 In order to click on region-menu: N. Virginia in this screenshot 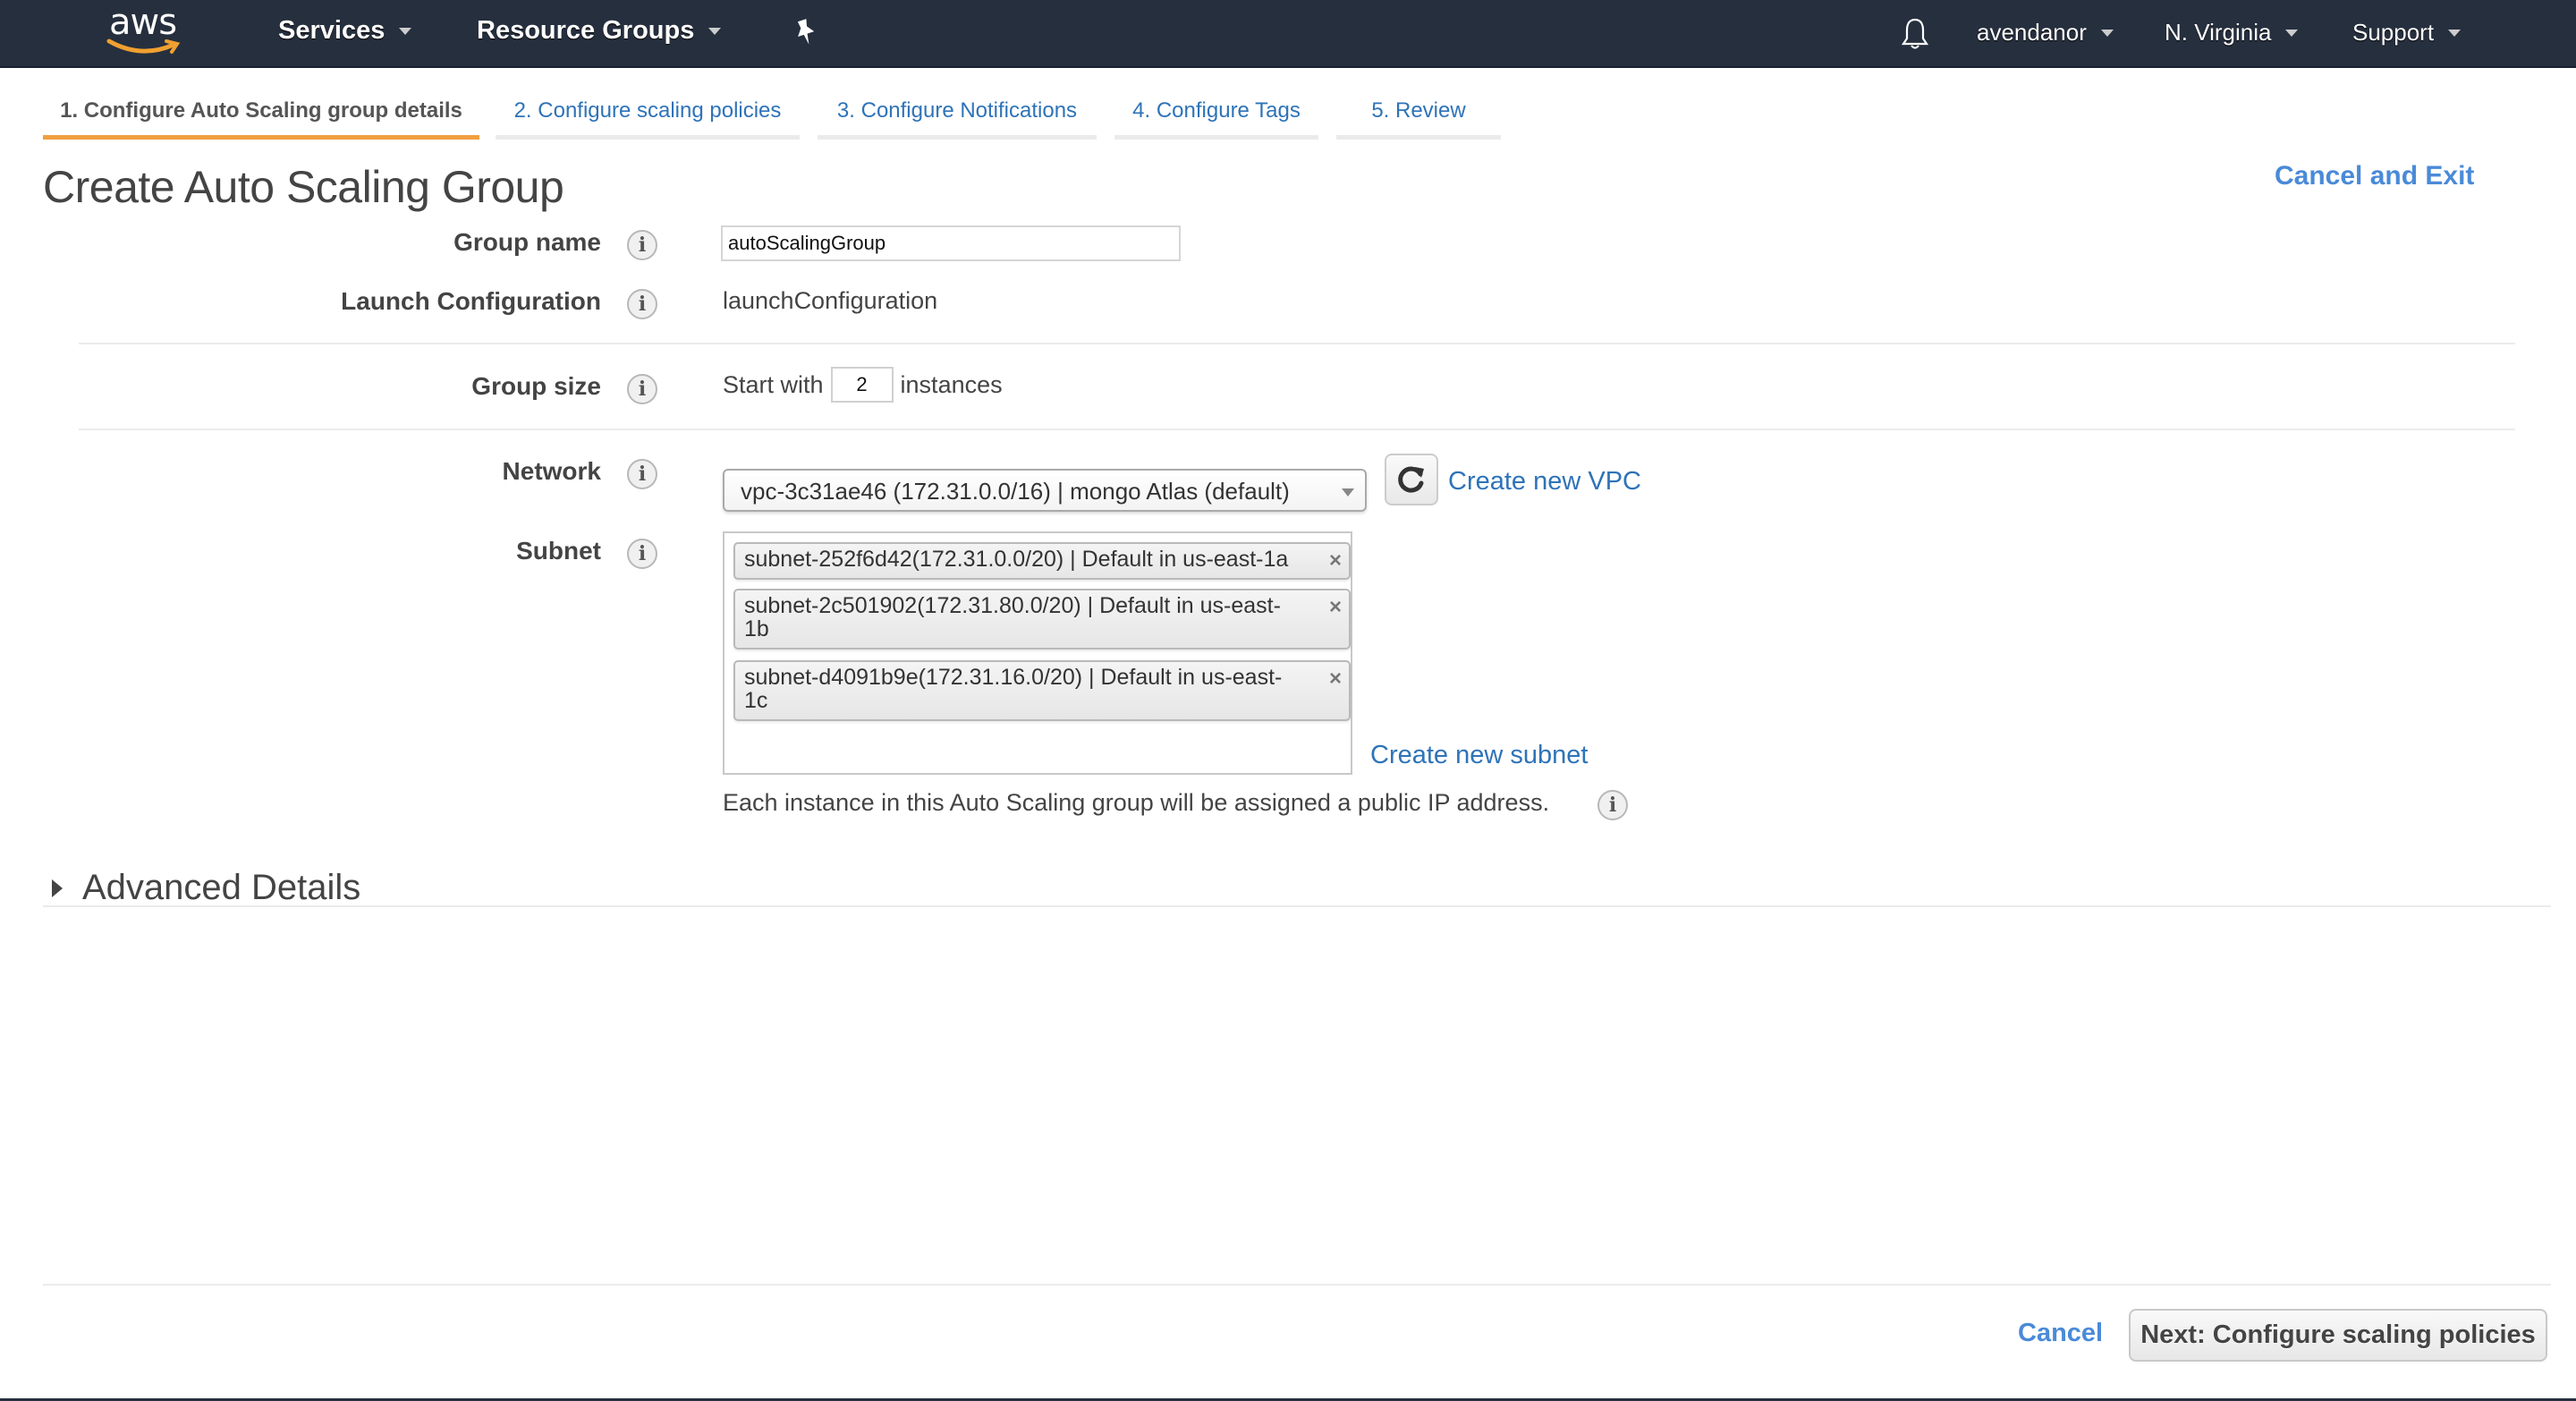, I will do `click(2232, 33)`.